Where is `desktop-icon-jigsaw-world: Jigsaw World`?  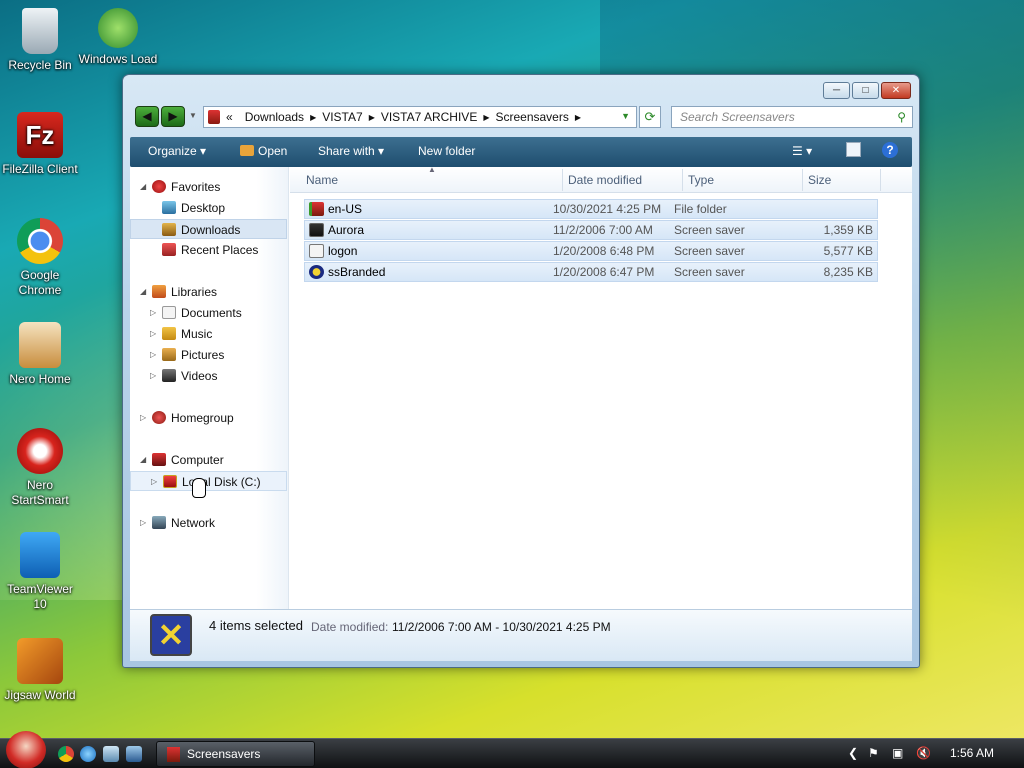
desktop-icon-jigsaw-world: Jigsaw World is located at coordinates (40, 670).